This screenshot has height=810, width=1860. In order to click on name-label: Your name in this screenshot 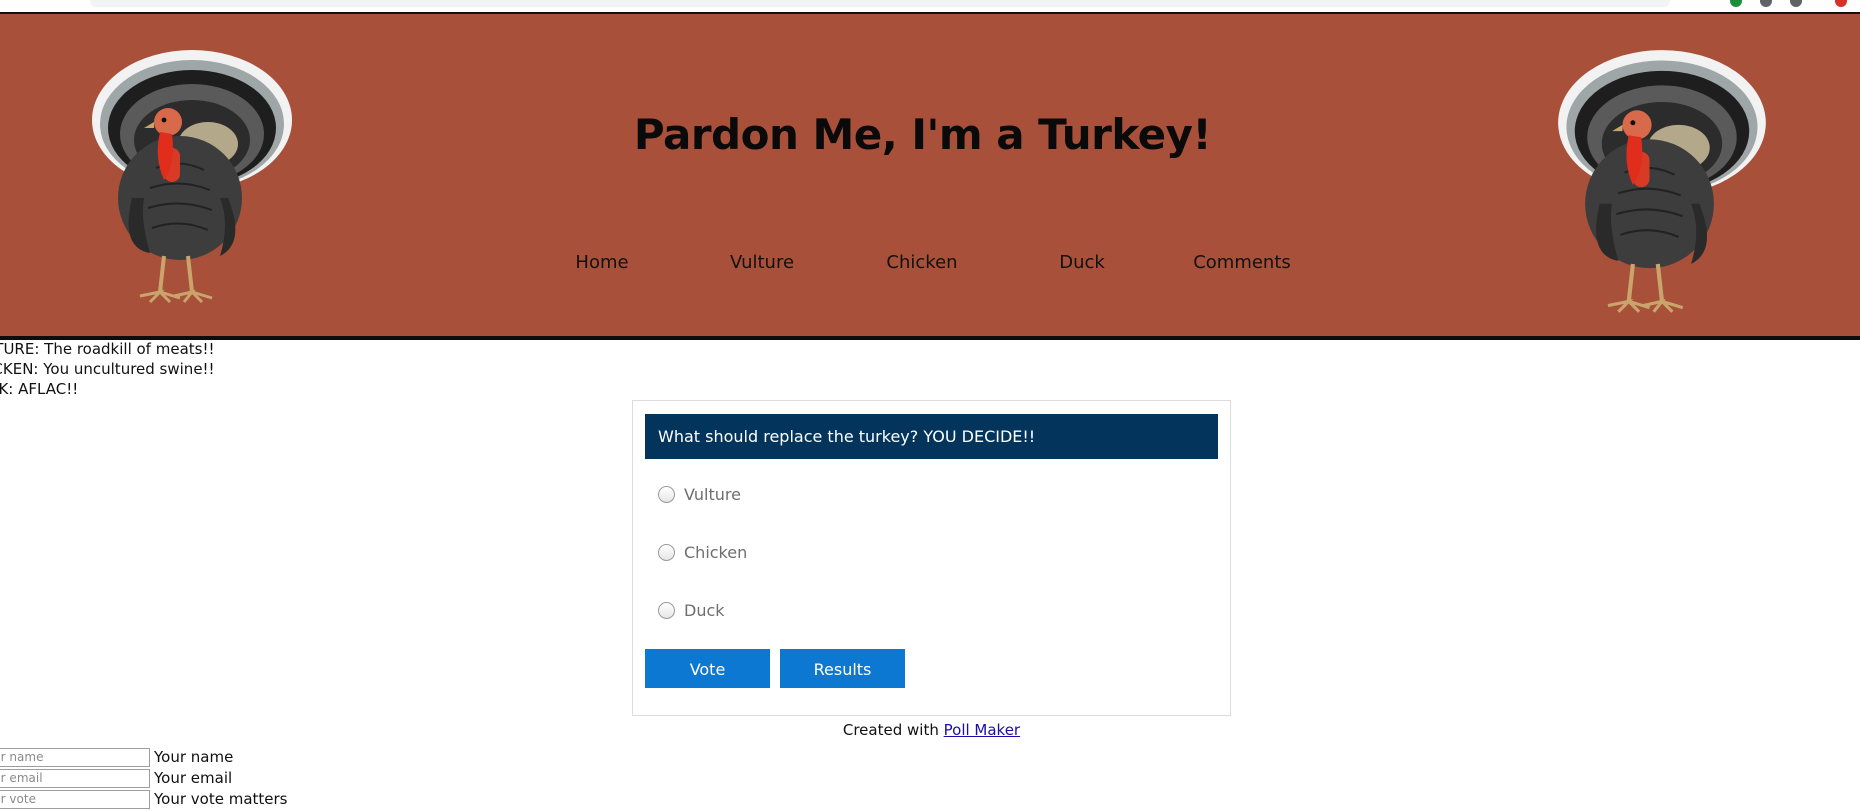, I will do `click(194, 757)`.